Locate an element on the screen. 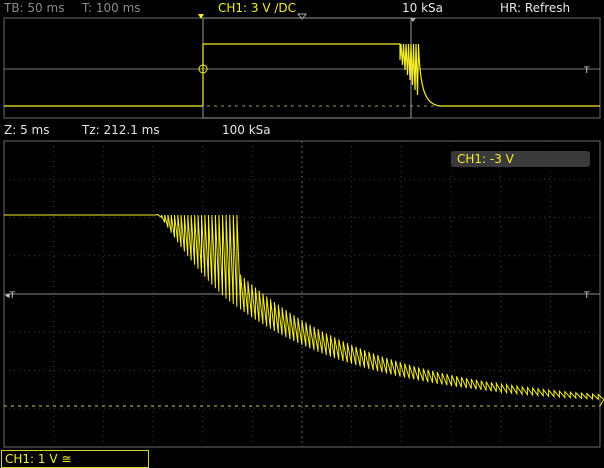  right-trigger-marker: T is located at coordinates (586, 296).